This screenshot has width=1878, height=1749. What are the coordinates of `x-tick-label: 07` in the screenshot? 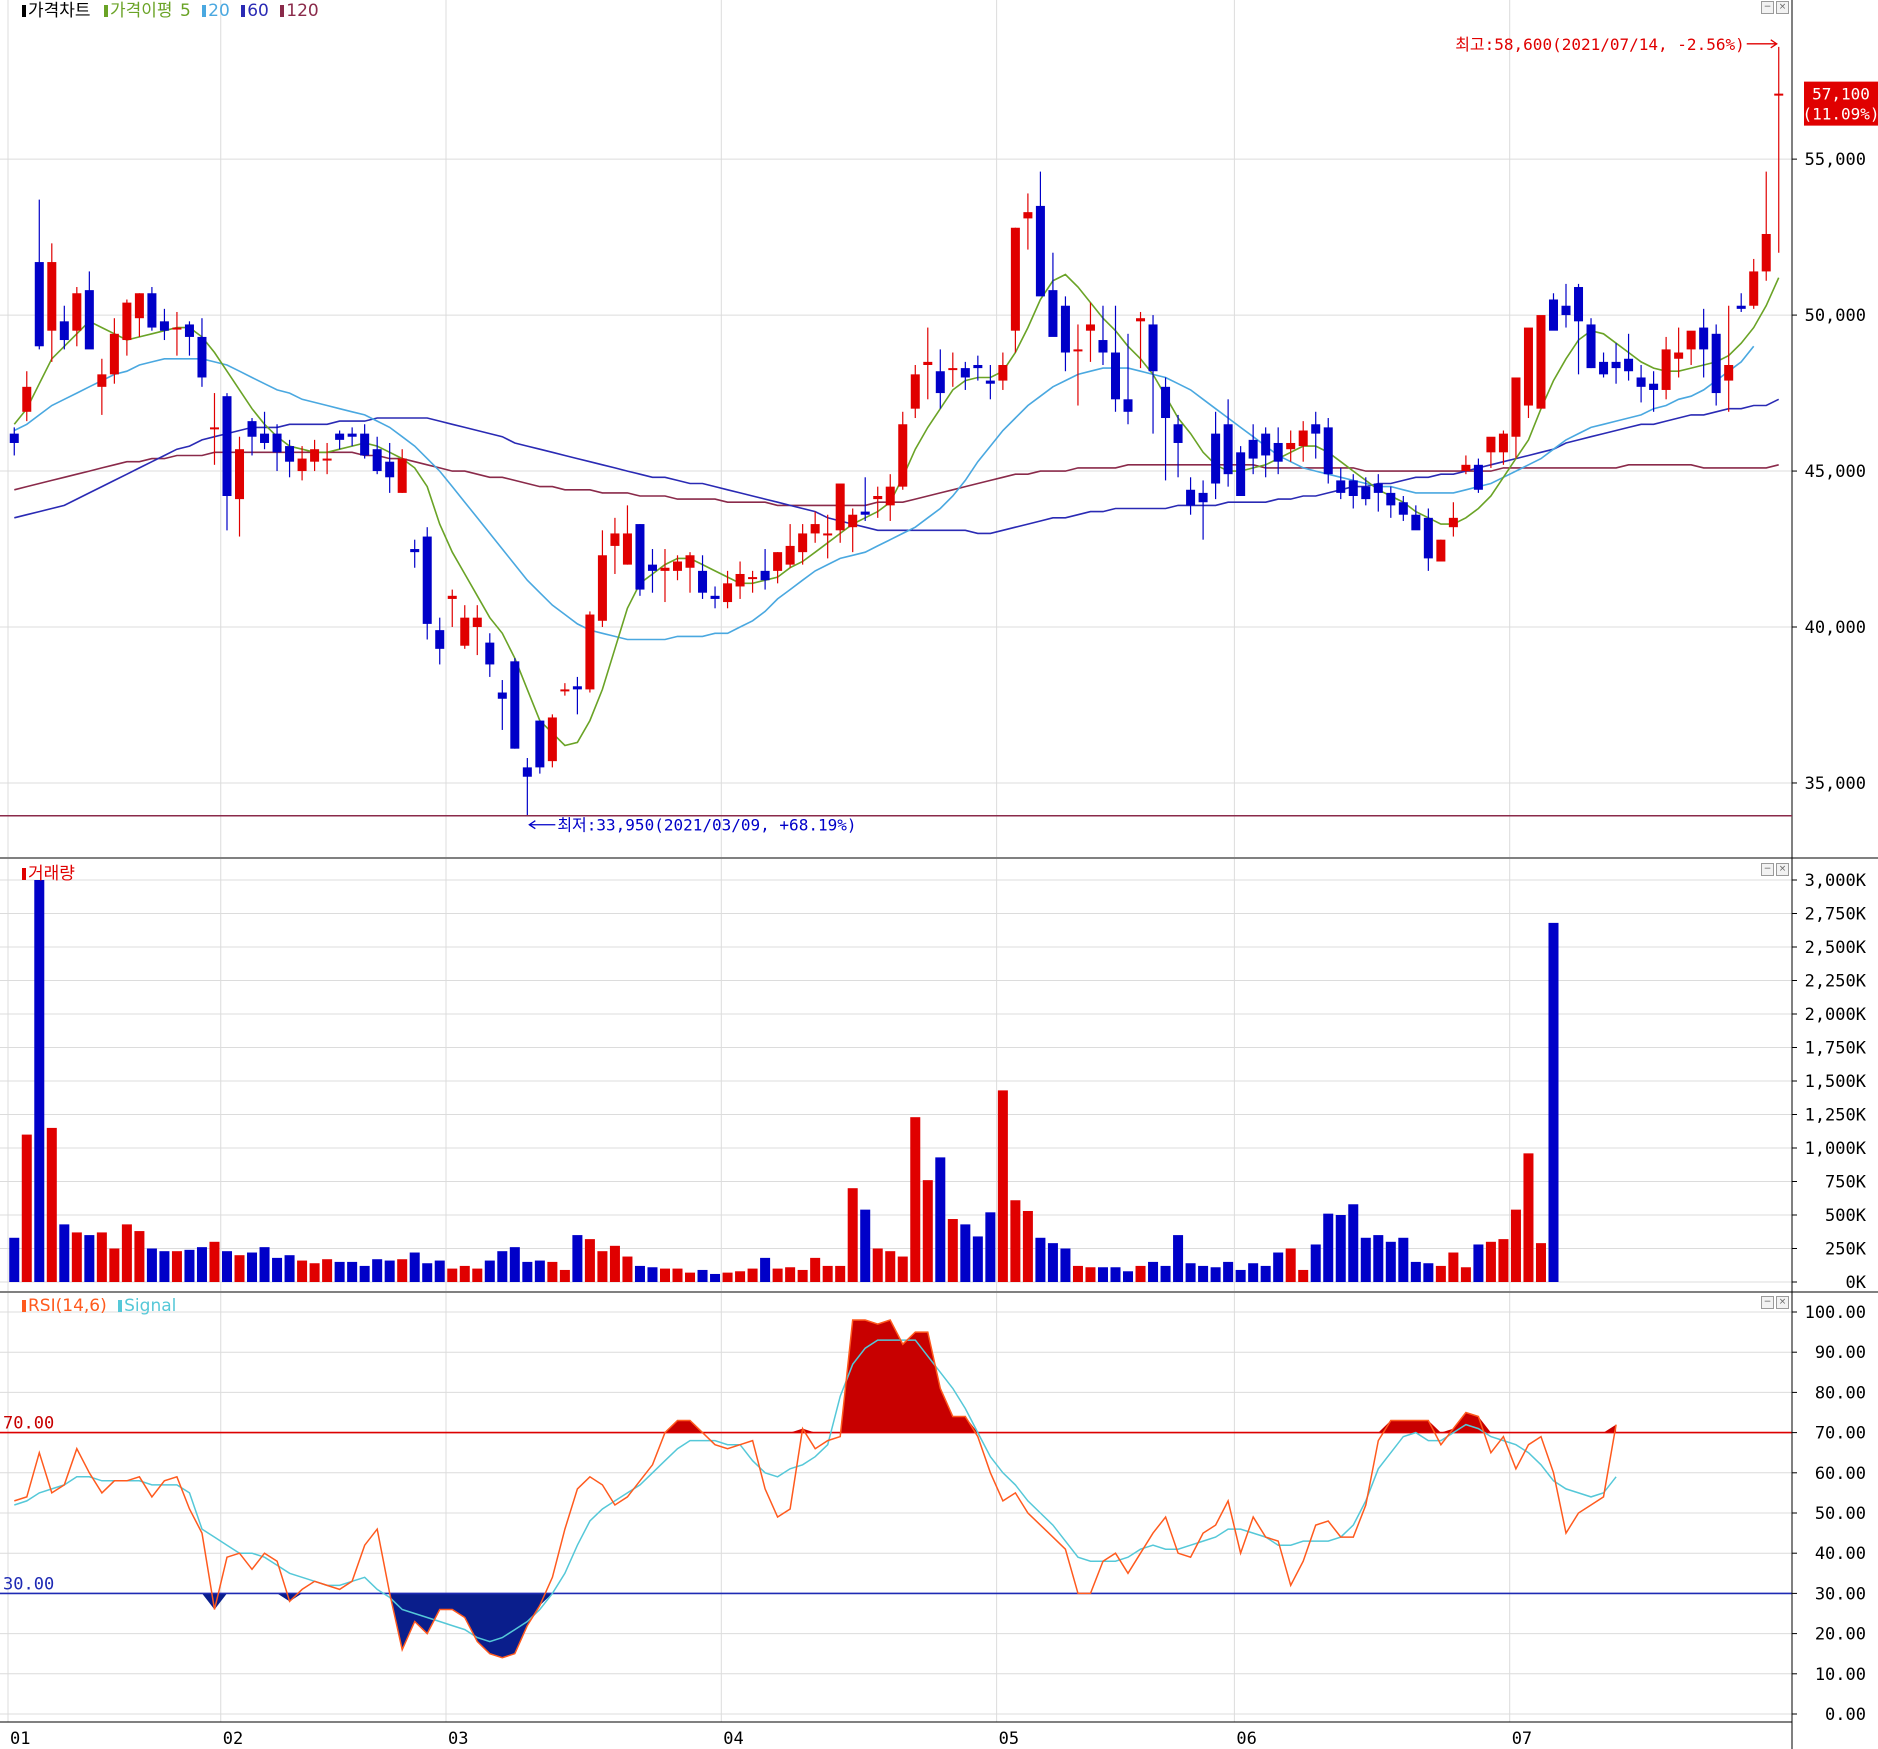 It's located at (1522, 1739).